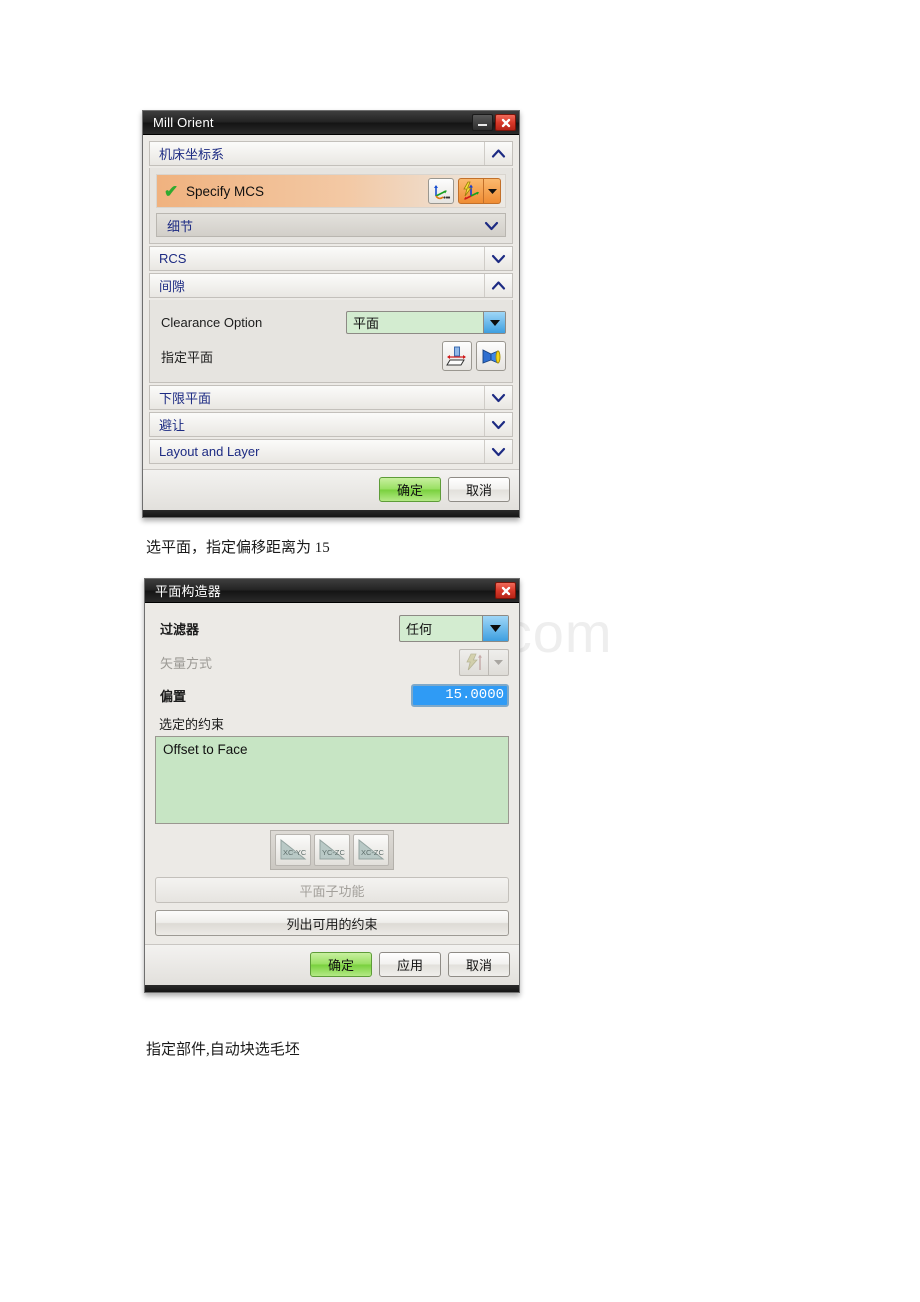 The image size is (920, 1302). Describe the element at coordinates (474, 695) in the screenshot. I see `offset-value: 15.0000` at that location.